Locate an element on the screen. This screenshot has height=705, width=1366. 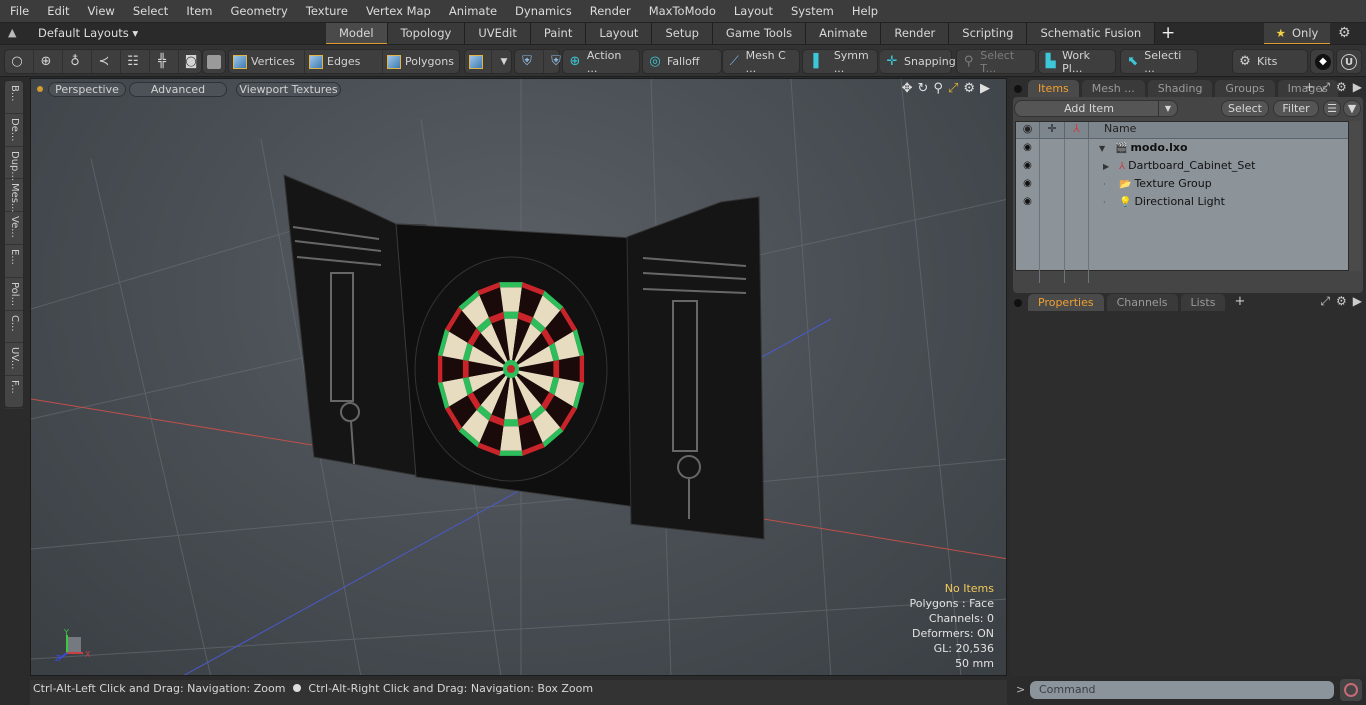
tree-item: · 💡 Directional Light is located at coordinates (1157, 202).